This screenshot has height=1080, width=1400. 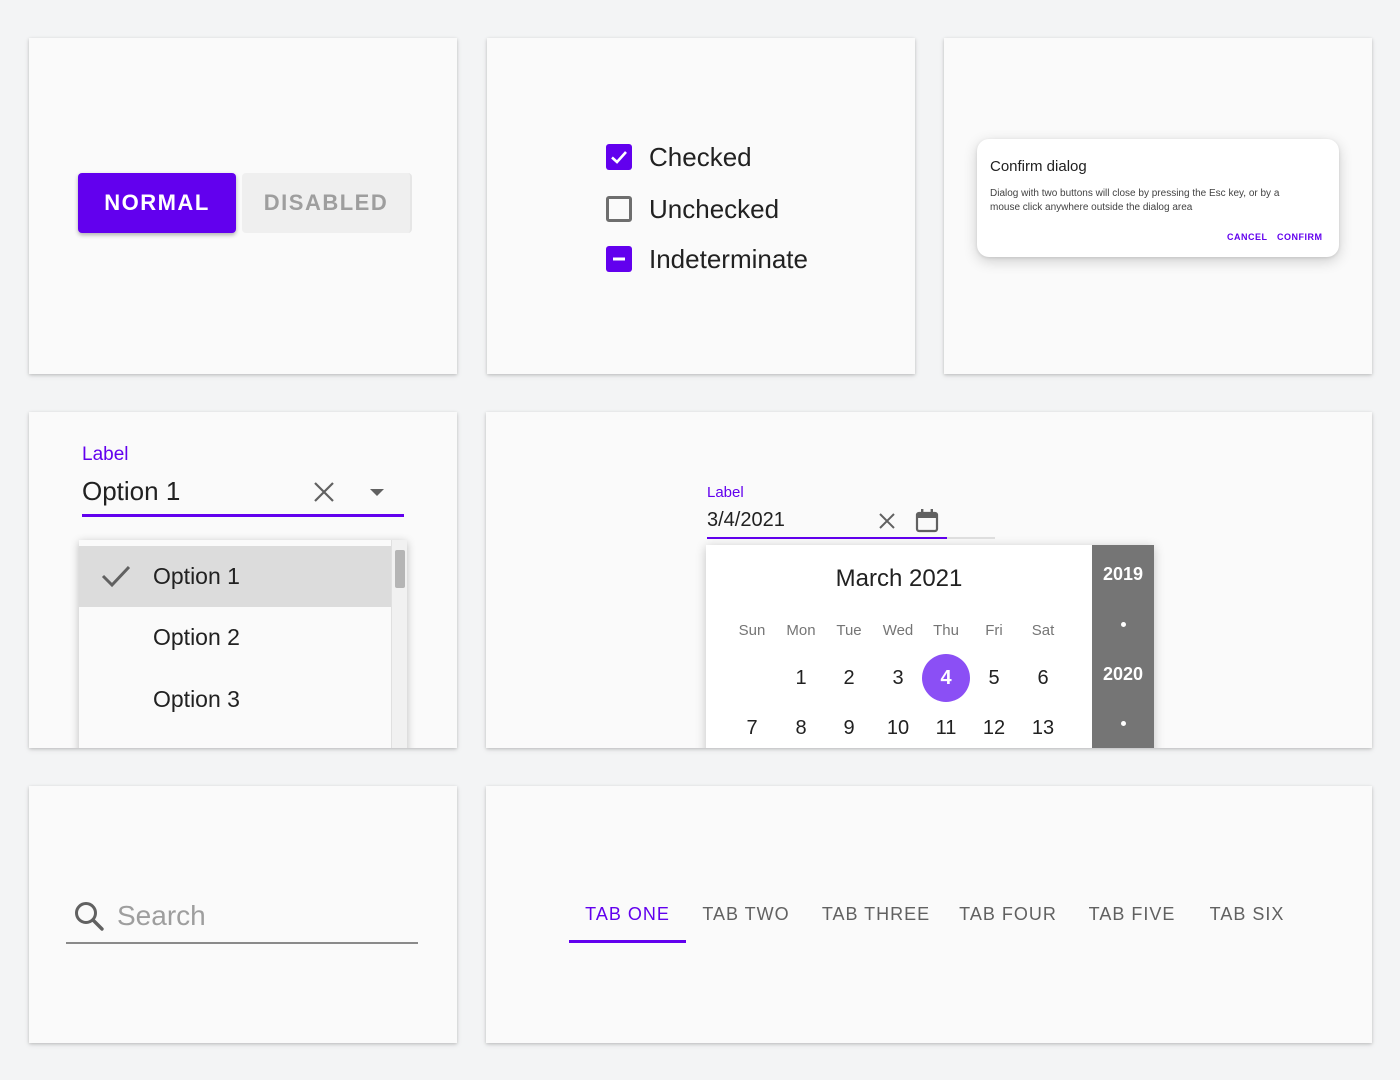 I want to click on calendar-day: 8, so click(x=801, y=726).